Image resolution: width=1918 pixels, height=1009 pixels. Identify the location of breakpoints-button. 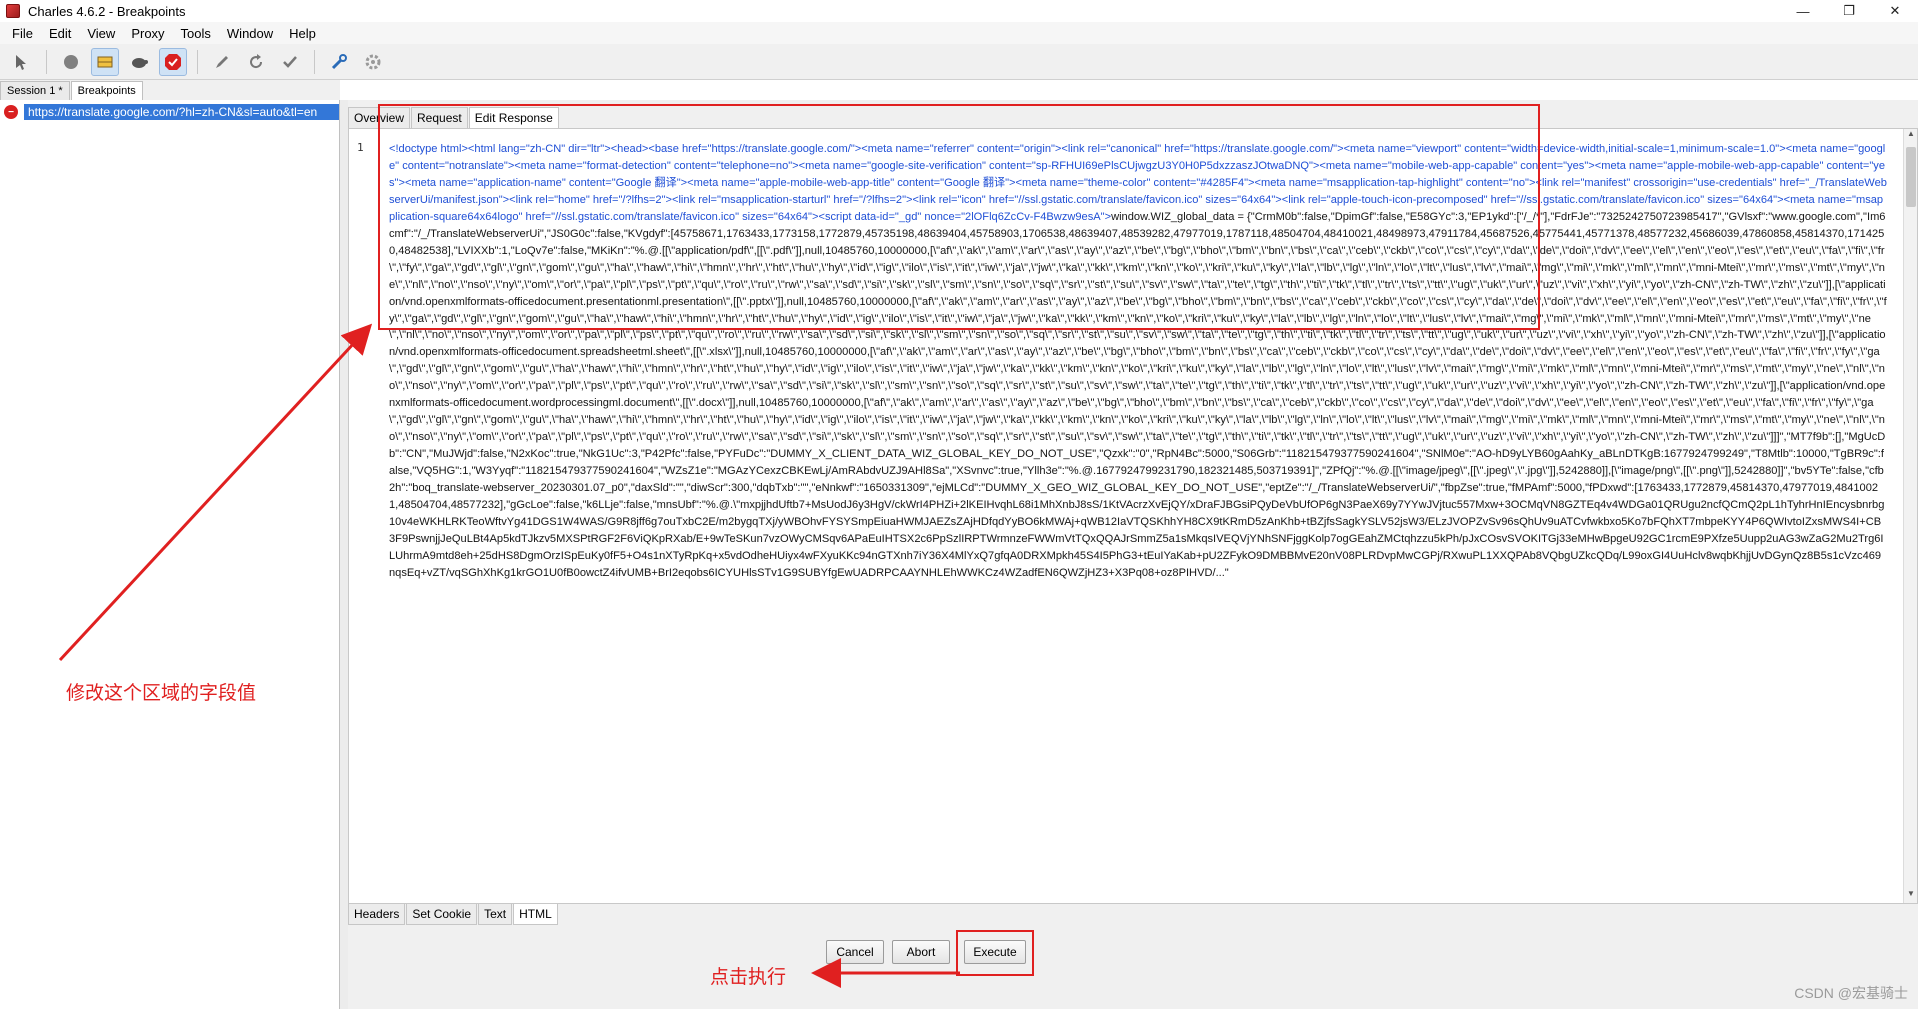
(173, 61).